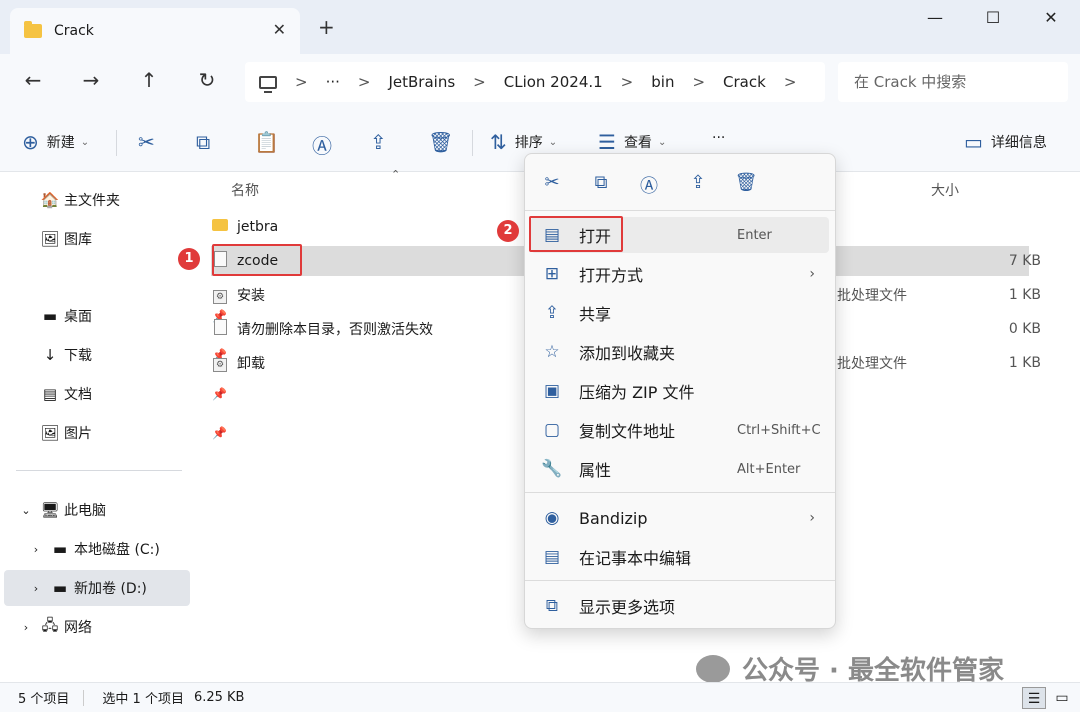 The height and width of the screenshot is (712, 1080). I want to click on menu-item-more-options: ⧉ 显示更多选项, so click(680, 606).